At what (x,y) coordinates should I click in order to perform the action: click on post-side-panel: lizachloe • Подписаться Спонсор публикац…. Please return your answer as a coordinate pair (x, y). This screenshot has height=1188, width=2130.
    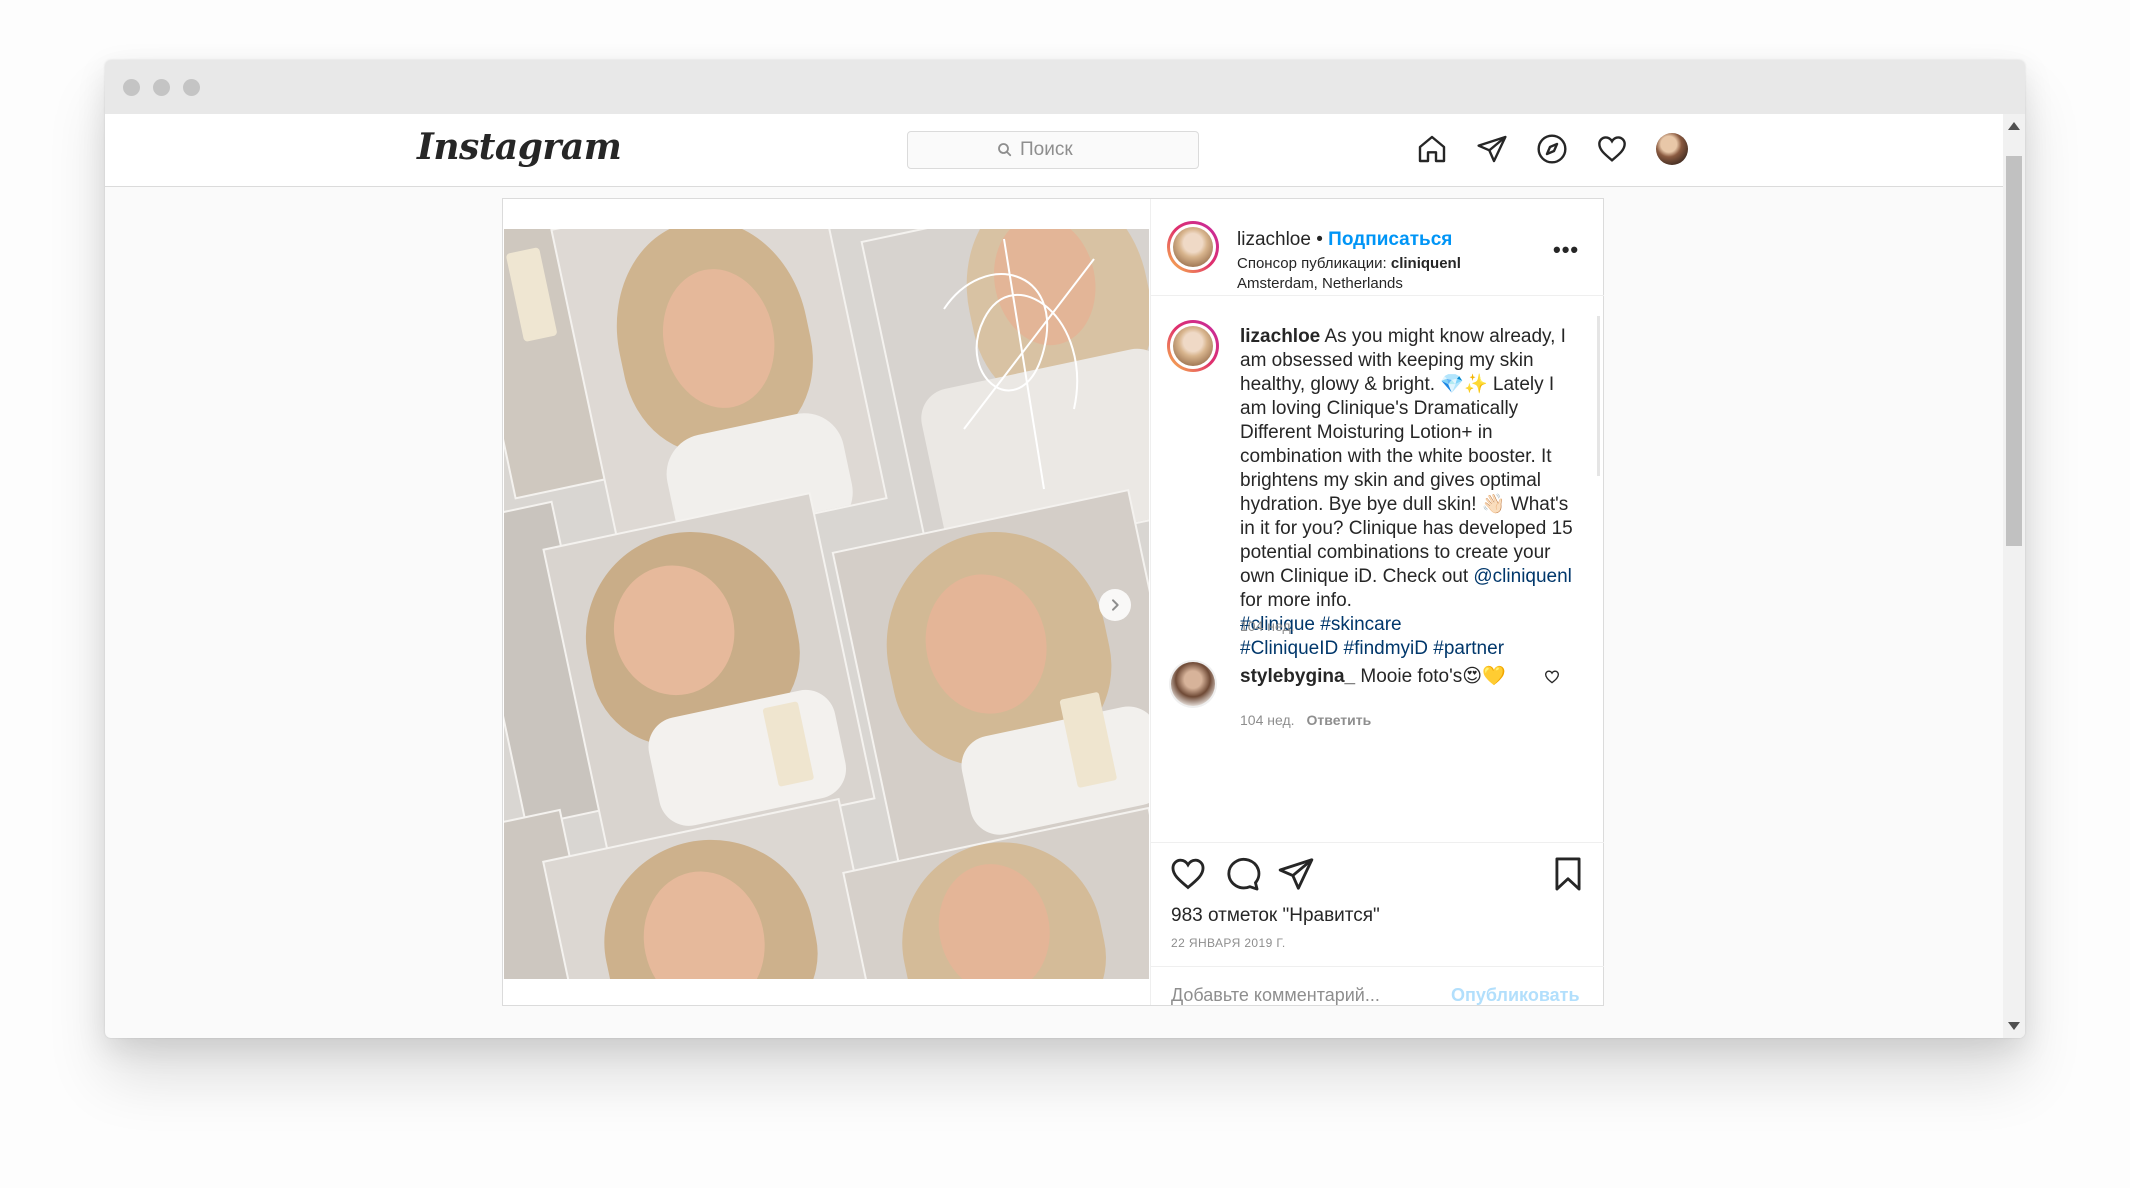
    Looking at the image, I should click on (1377, 602).